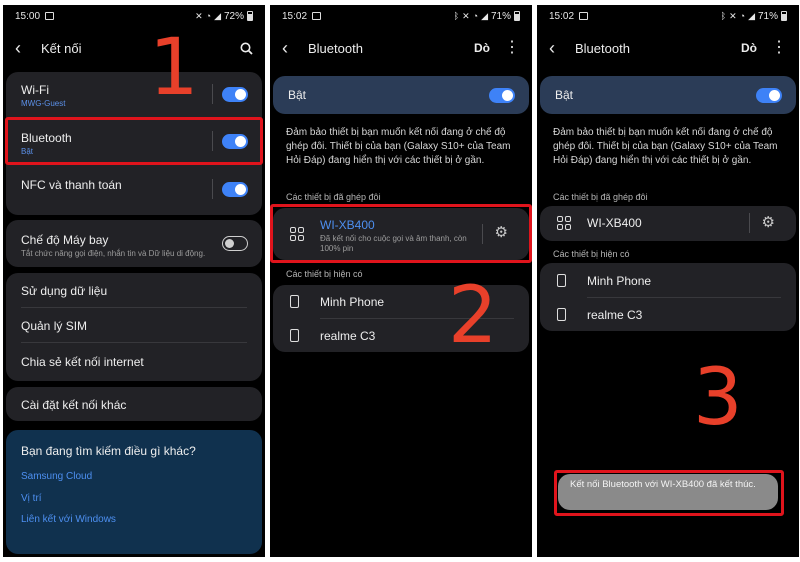 This screenshot has height=562, width=800. Describe the element at coordinates (82, 362) in the screenshot. I see `hotspot-label: Chia sẻ kết nối internet` at that location.